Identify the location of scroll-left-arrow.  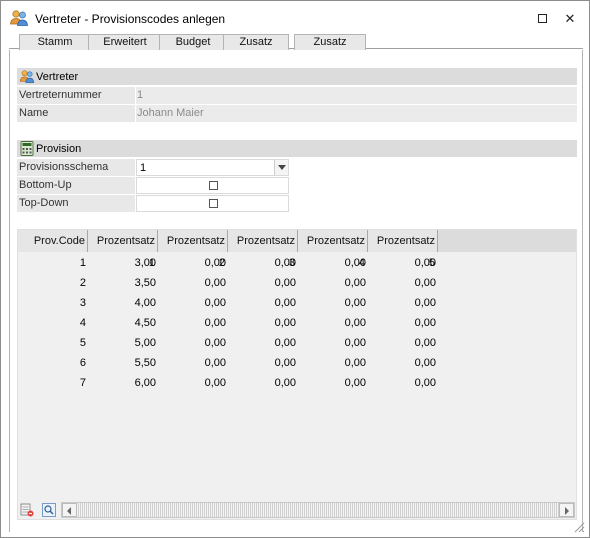
(69, 510).